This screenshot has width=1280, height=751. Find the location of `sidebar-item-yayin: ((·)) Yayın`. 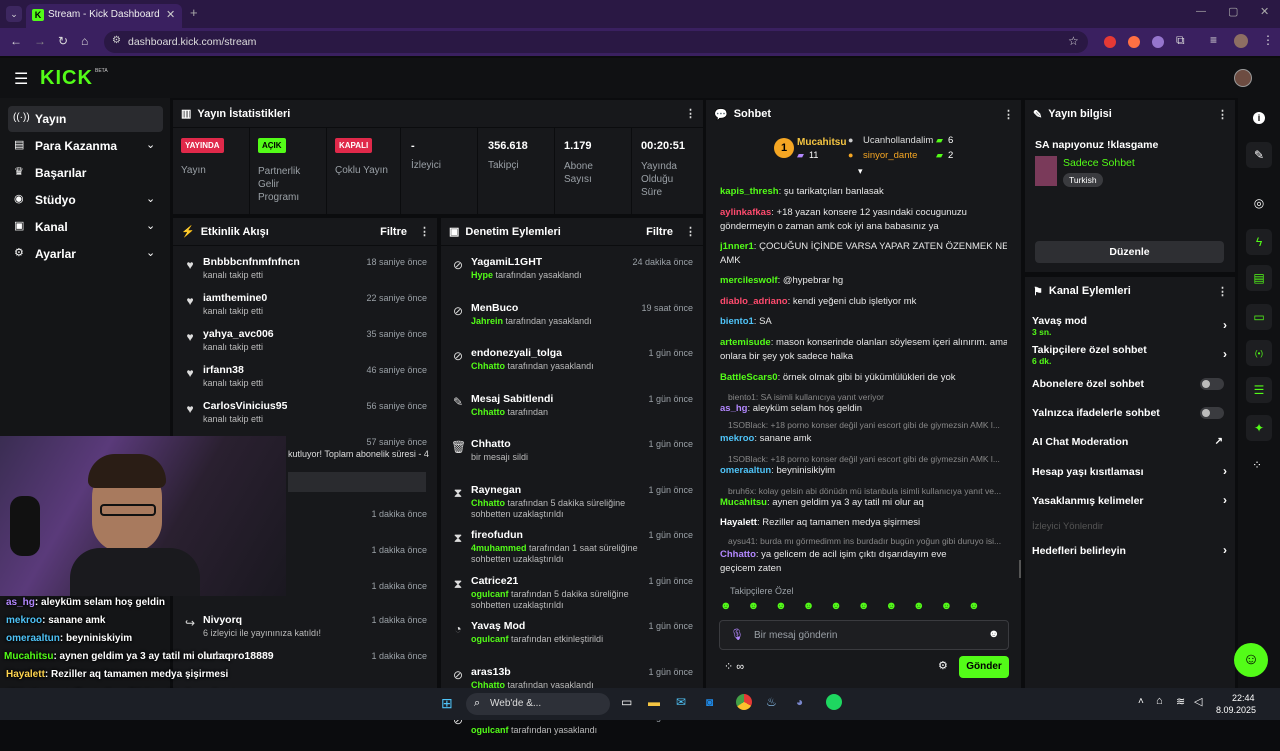

sidebar-item-yayin: ((·)) Yayın is located at coordinates (85, 119).